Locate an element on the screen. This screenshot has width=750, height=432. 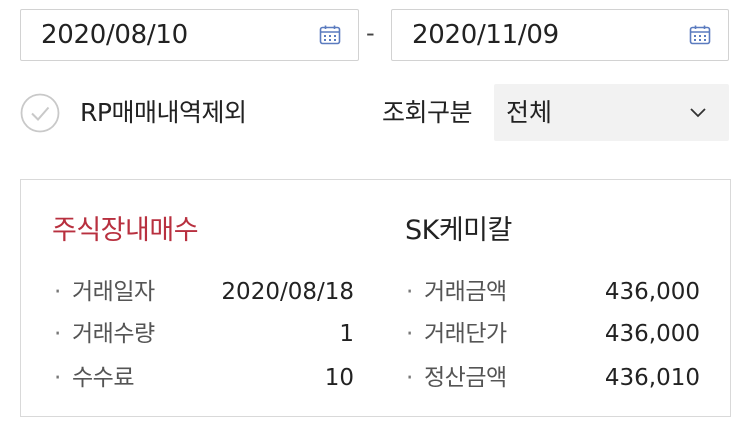
field-value: 1 is located at coordinates (346, 334).